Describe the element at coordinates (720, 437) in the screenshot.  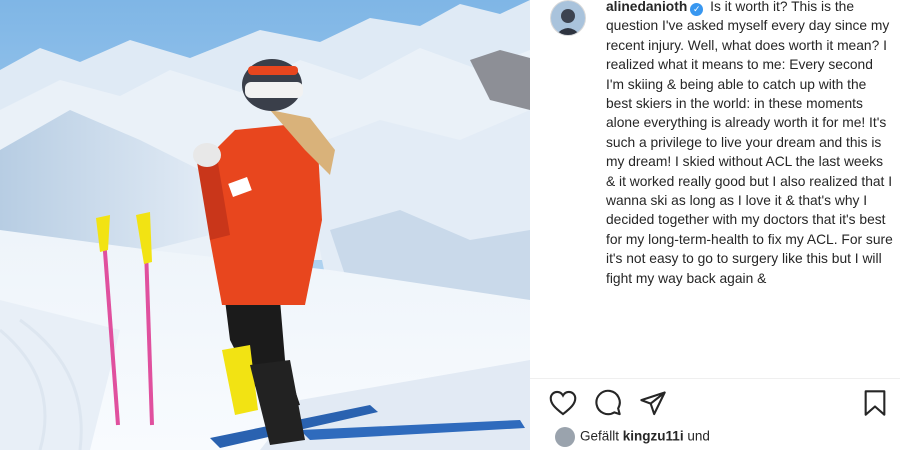
I see `likes-line: Gefällt kingzu11i und` at that location.